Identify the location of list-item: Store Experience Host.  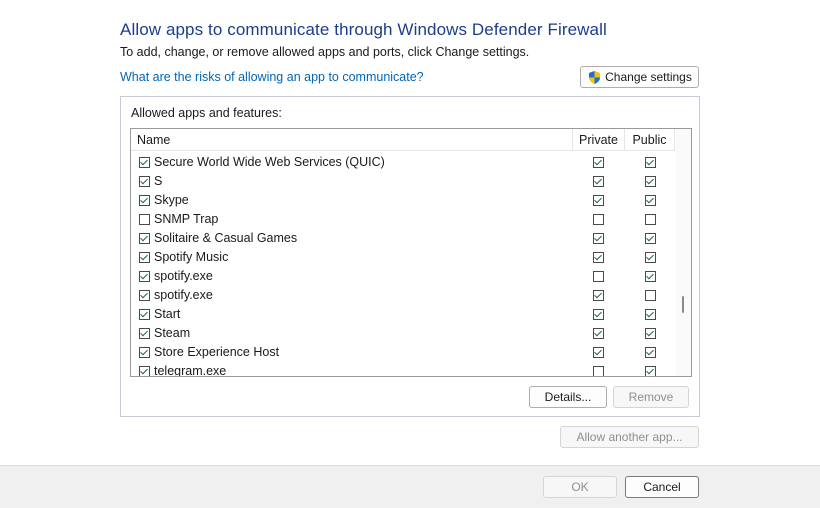
(403, 352).